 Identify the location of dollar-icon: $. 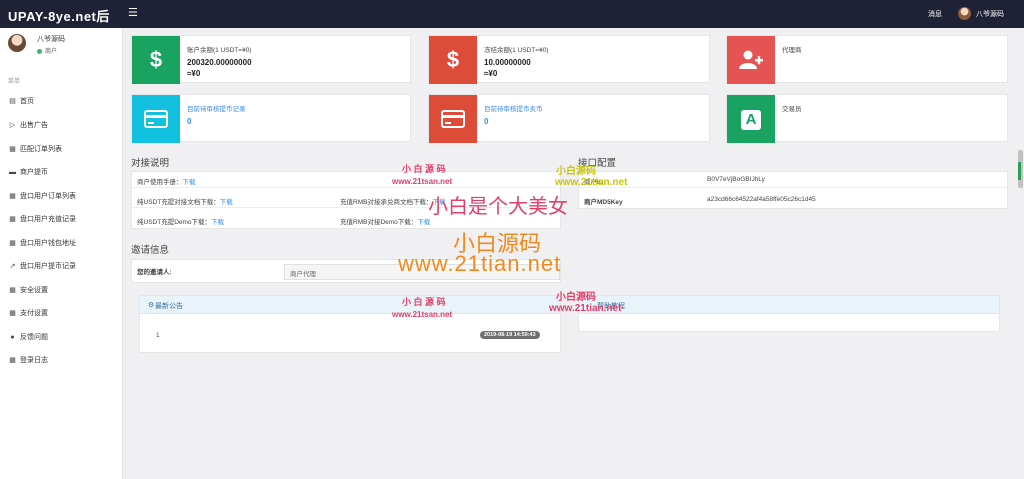
(156, 60).